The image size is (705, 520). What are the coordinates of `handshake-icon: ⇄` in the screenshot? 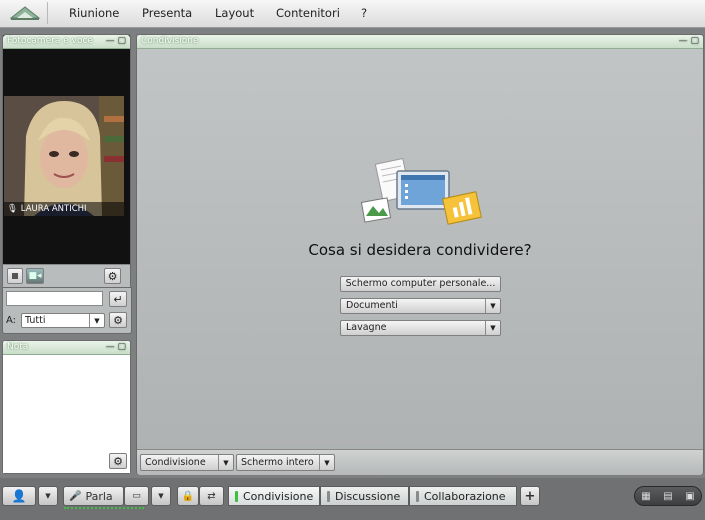 It's located at (211, 496).